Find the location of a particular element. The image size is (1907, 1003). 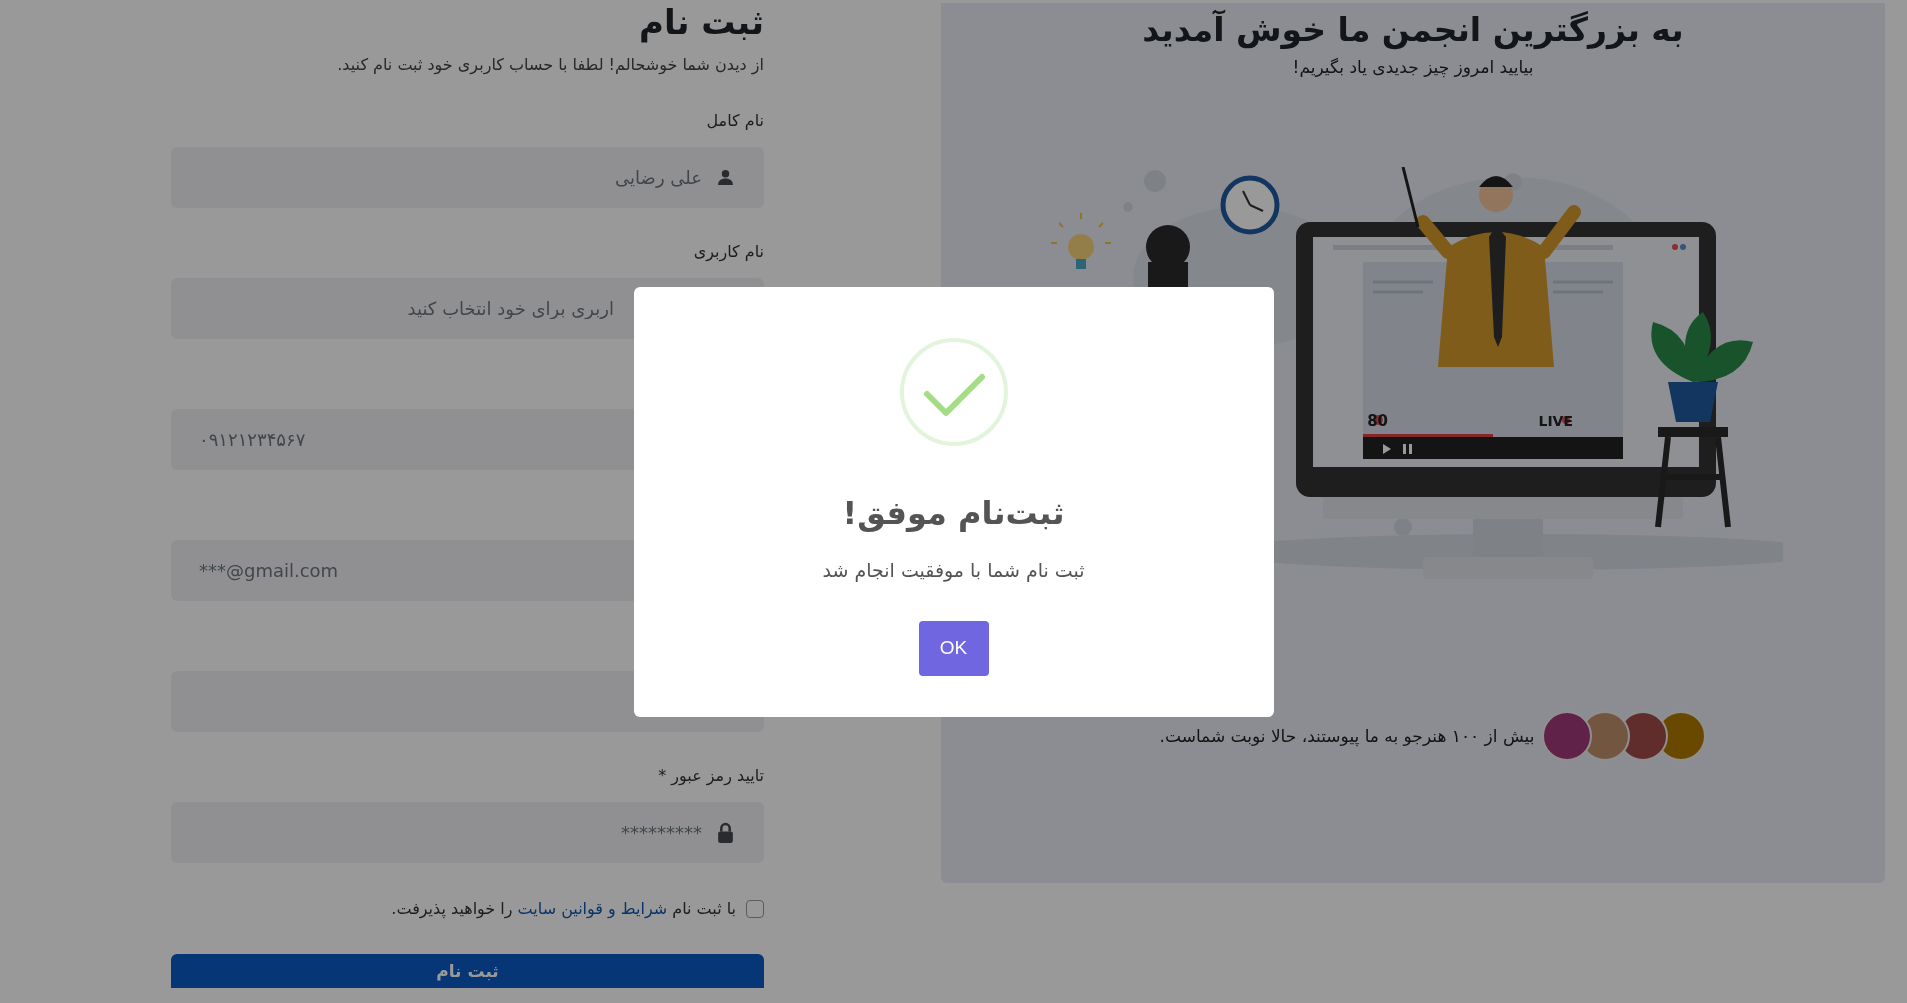

terms-link: شرایط و قوانین سایت is located at coordinates (592, 908).